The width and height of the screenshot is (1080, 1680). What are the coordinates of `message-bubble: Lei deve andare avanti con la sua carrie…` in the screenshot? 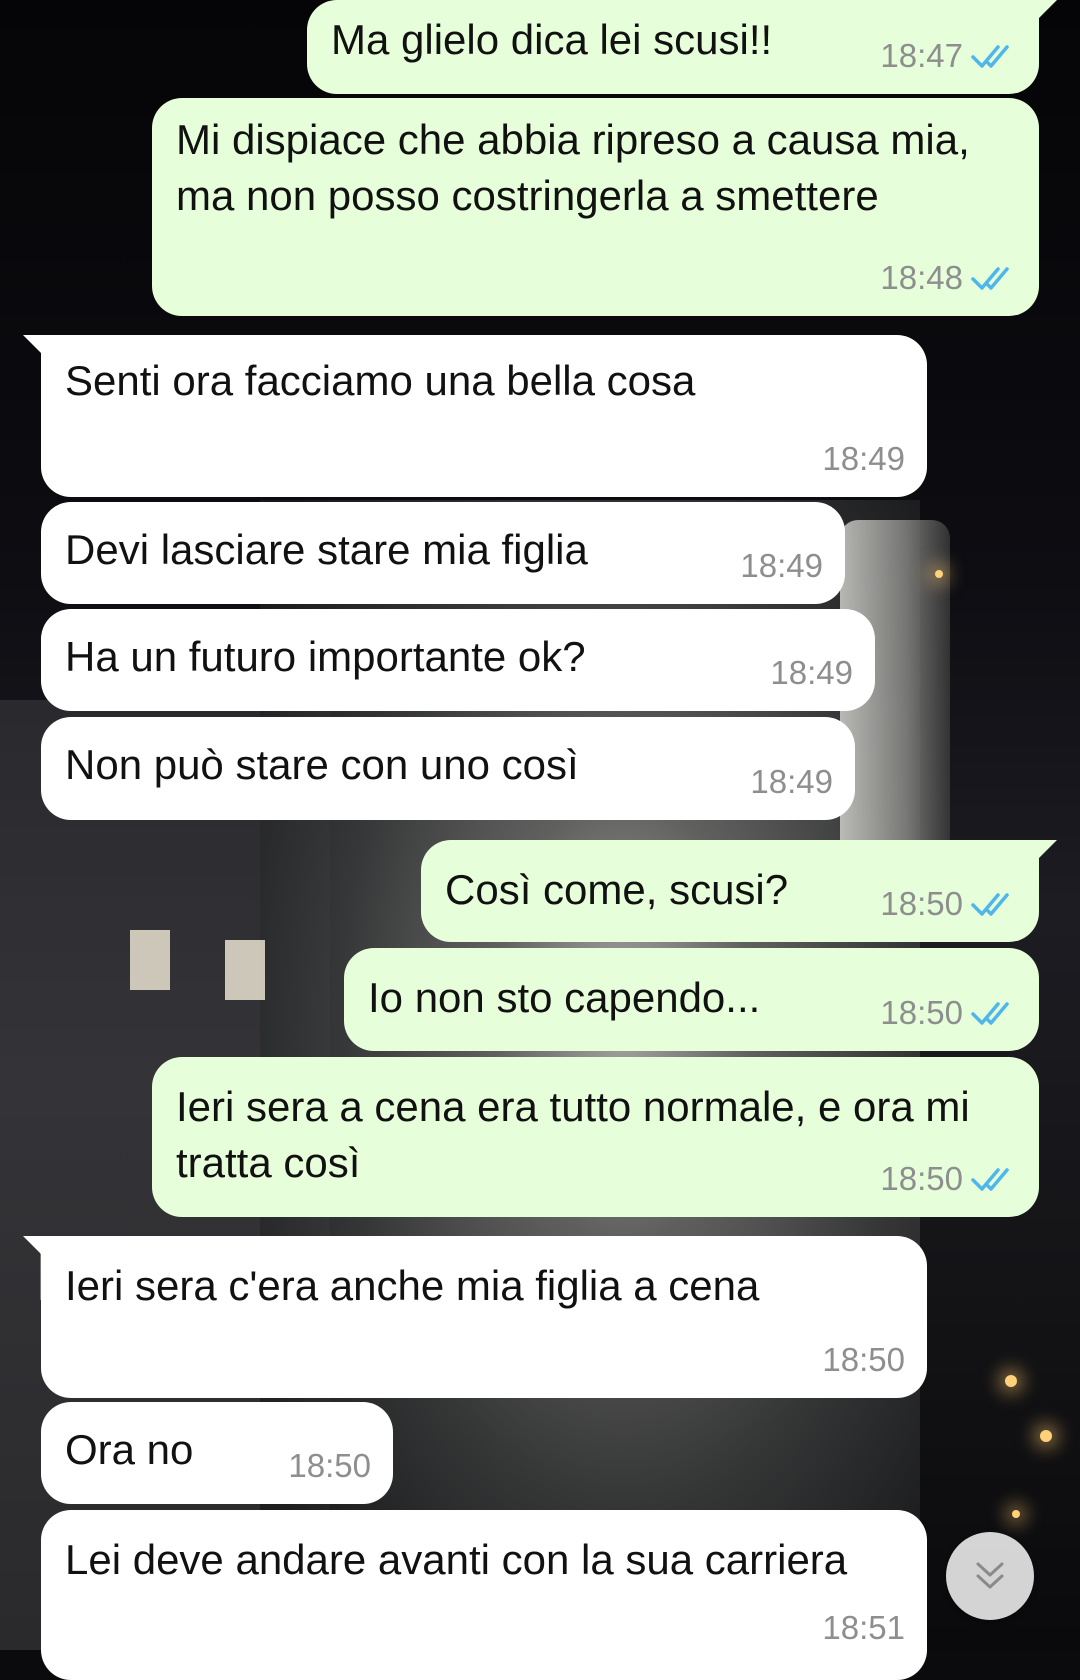 It's located at (484, 1595).